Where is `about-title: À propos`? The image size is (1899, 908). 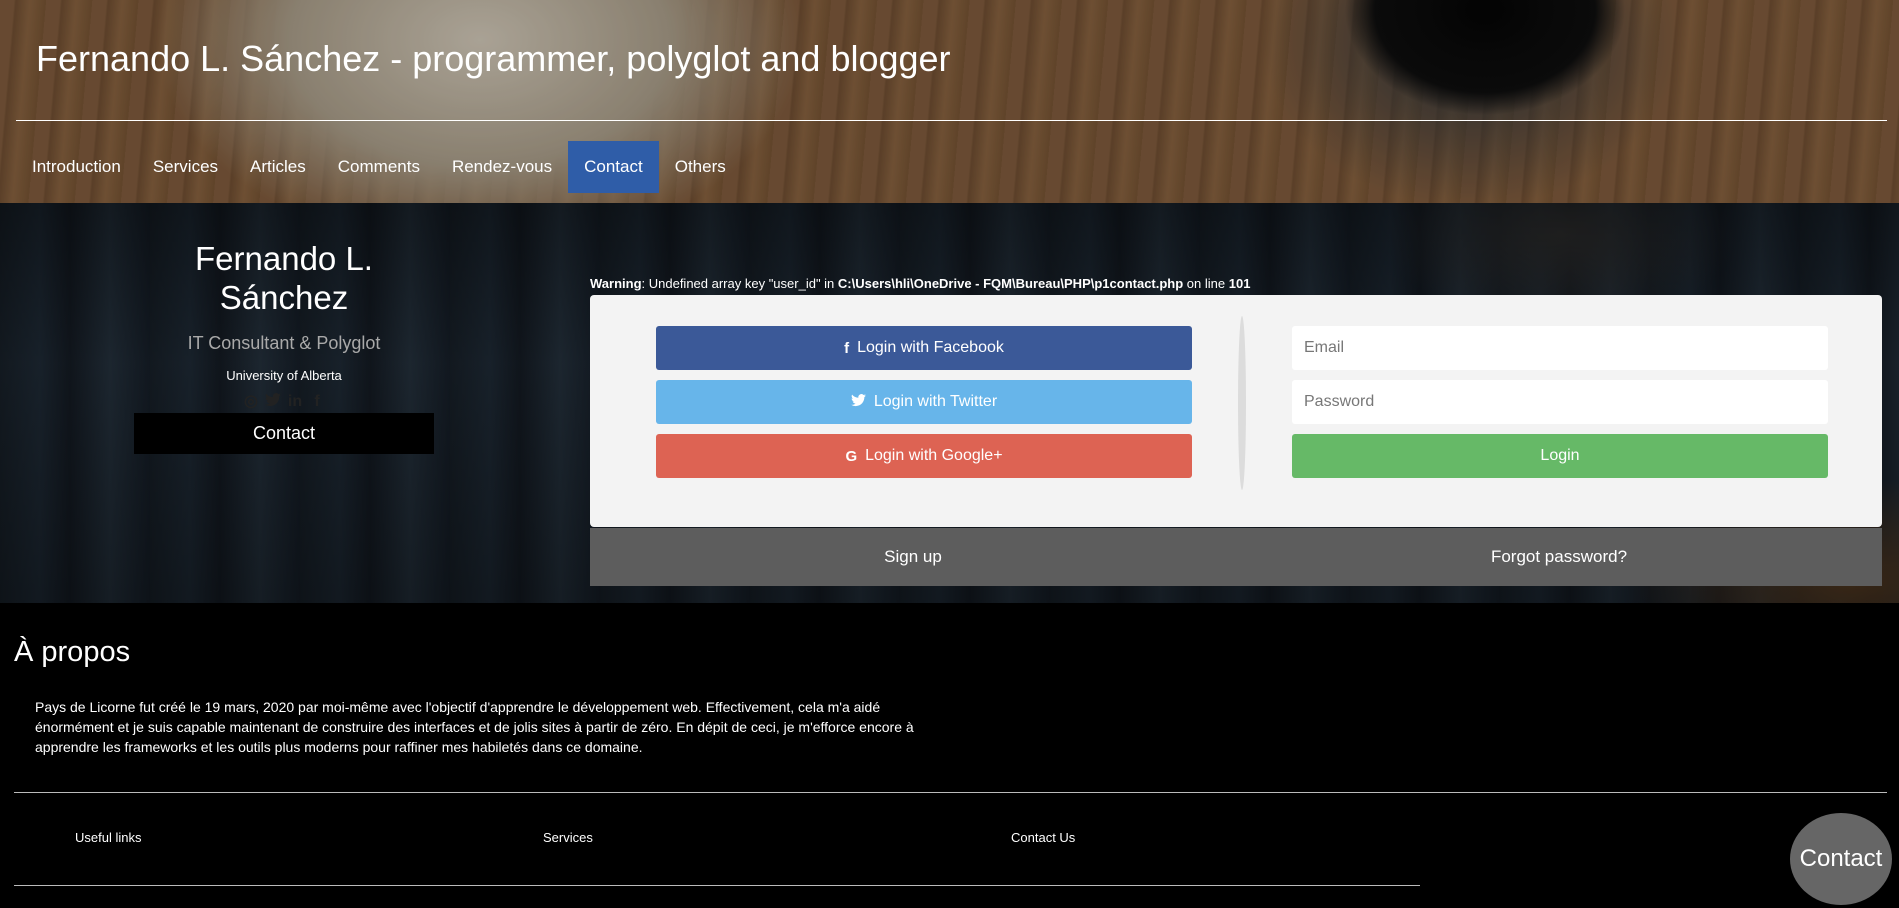 about-title: À propos is located at coordinates (72, 652).